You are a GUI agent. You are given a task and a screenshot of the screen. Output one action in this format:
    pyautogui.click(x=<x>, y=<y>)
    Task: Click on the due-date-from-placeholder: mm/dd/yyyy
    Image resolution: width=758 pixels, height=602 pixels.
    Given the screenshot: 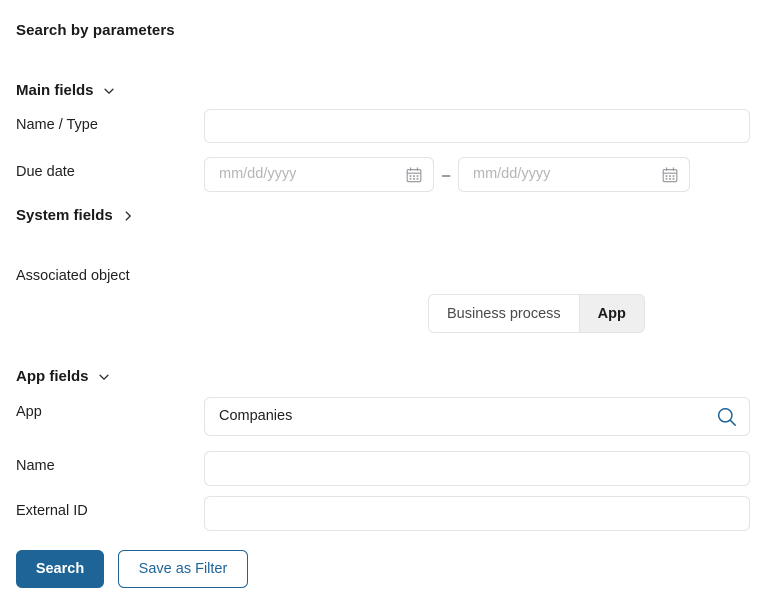 What is the action you would take?
    pyautogui.click(x=258, y=174)
    